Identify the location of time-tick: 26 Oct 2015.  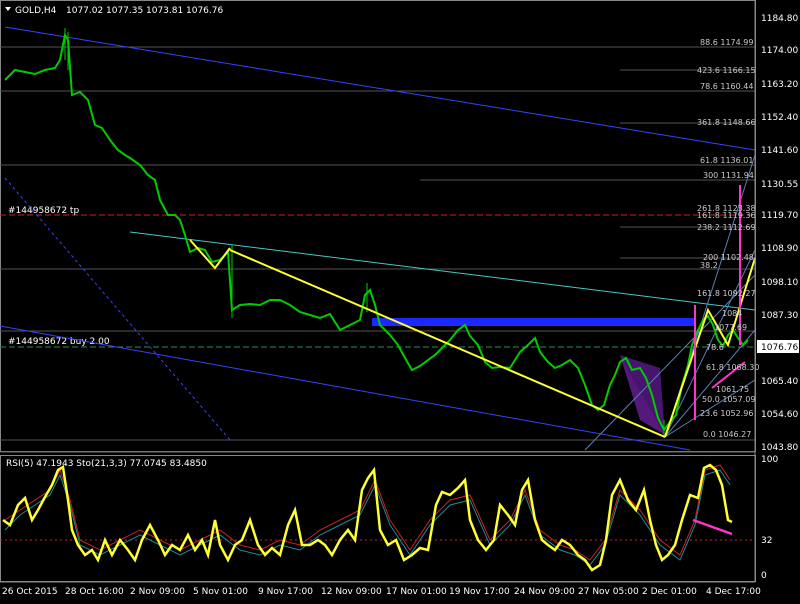
(30, 592).